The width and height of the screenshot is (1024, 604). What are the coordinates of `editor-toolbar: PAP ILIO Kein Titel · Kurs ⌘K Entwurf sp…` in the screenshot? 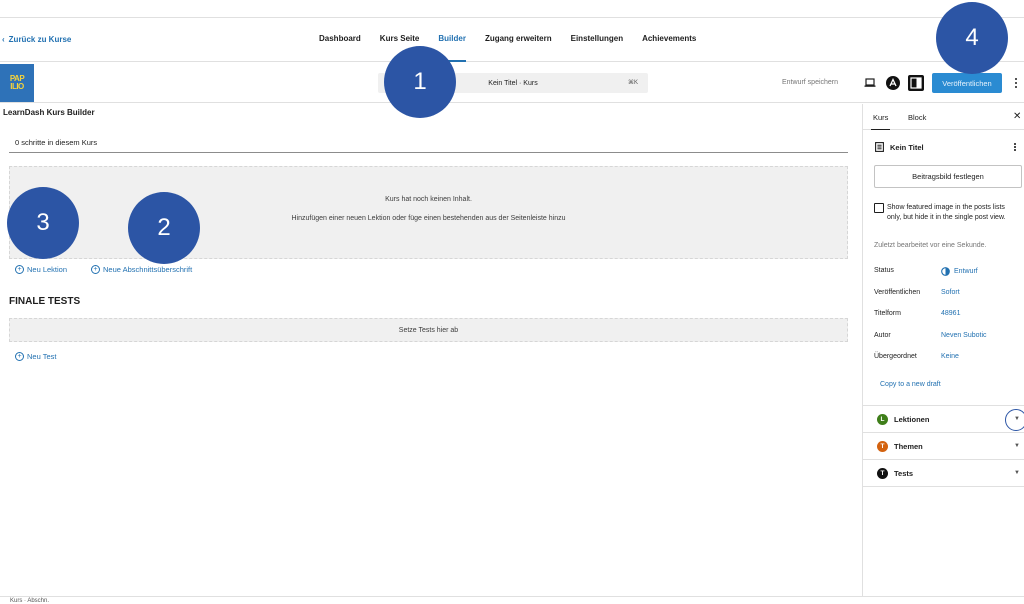 It's located at (512, 83).